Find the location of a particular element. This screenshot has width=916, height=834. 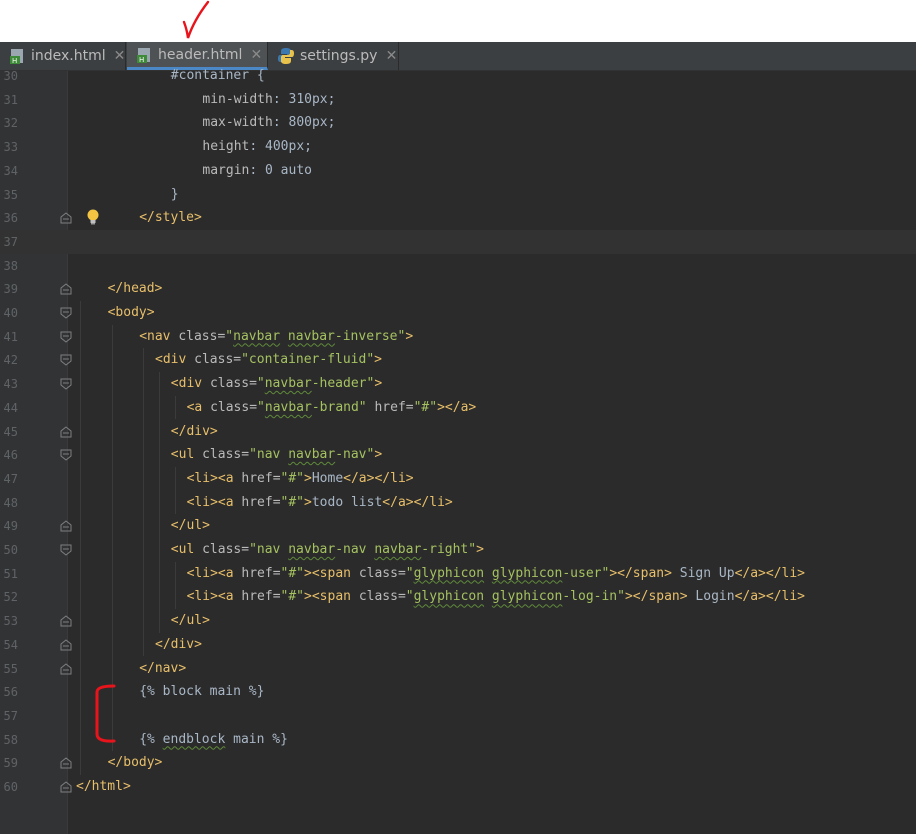

code-text: {% endblock main %} is located at coordinates (213, 740).